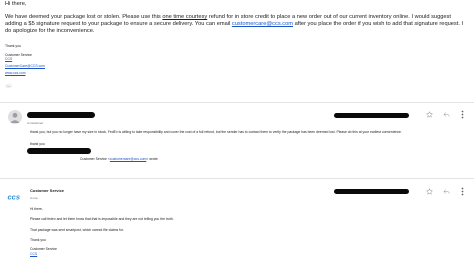  I want to click on message1-signature-website: www.ccs.com, so click(15, 73).